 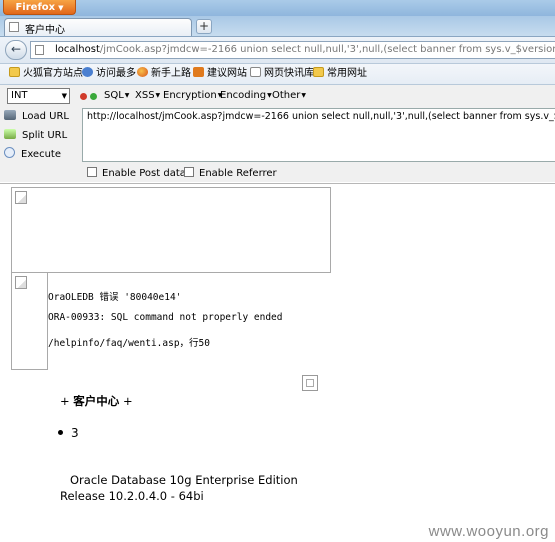 What do you see at coordinates (289, 73) in the screenshot?
I see `bookmark-label: 网页快讯库` at bounding box center [289, 73].